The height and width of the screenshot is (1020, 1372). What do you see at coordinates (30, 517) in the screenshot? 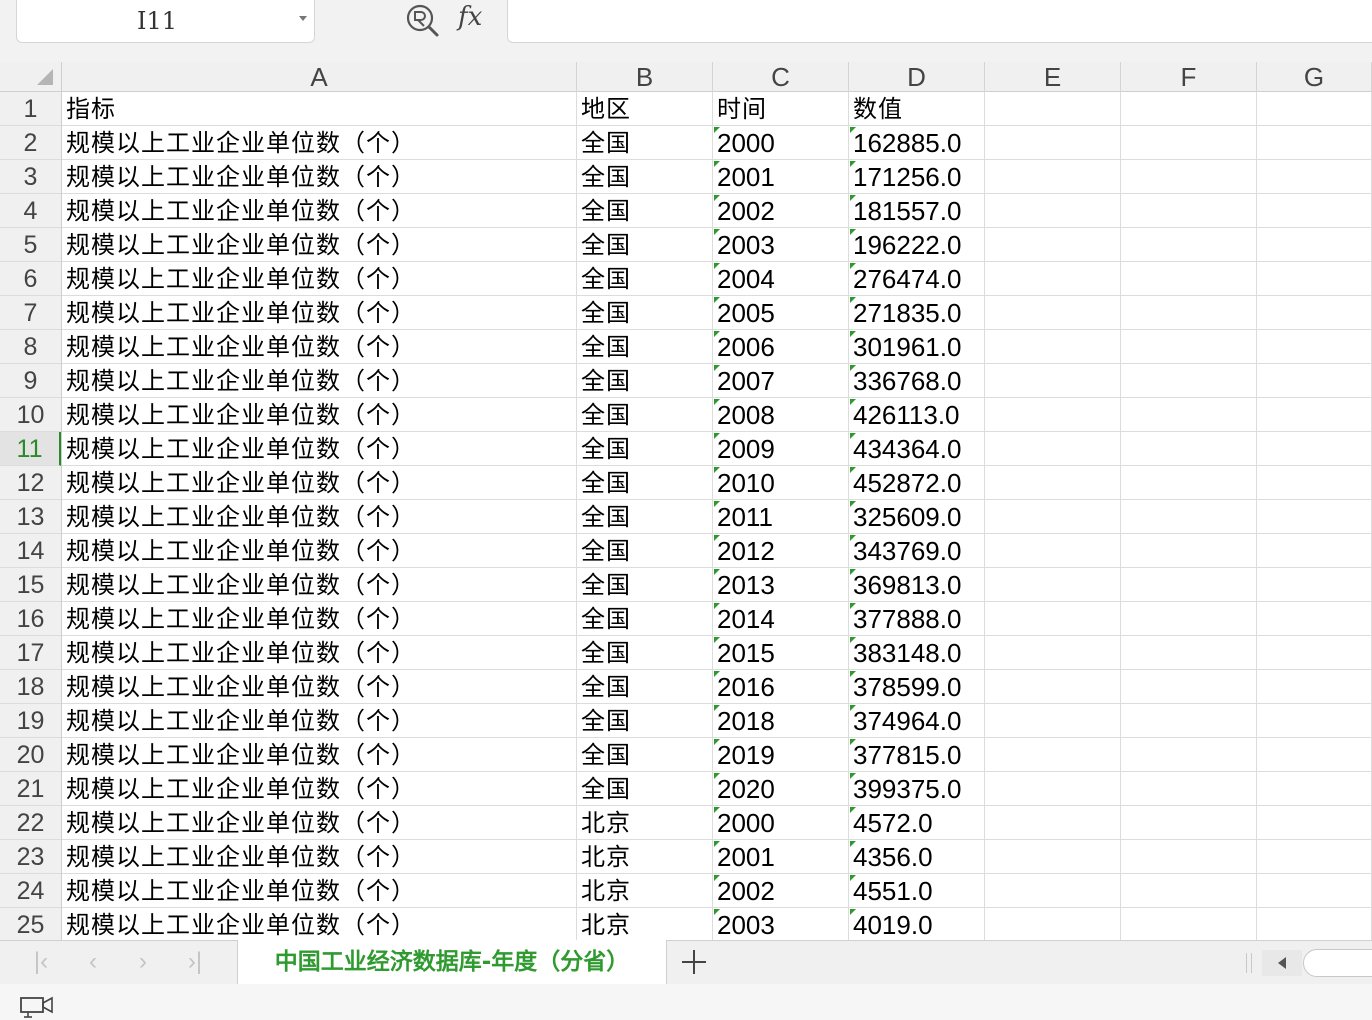
I see `row-header: 13` at bounding box center [30, 517].